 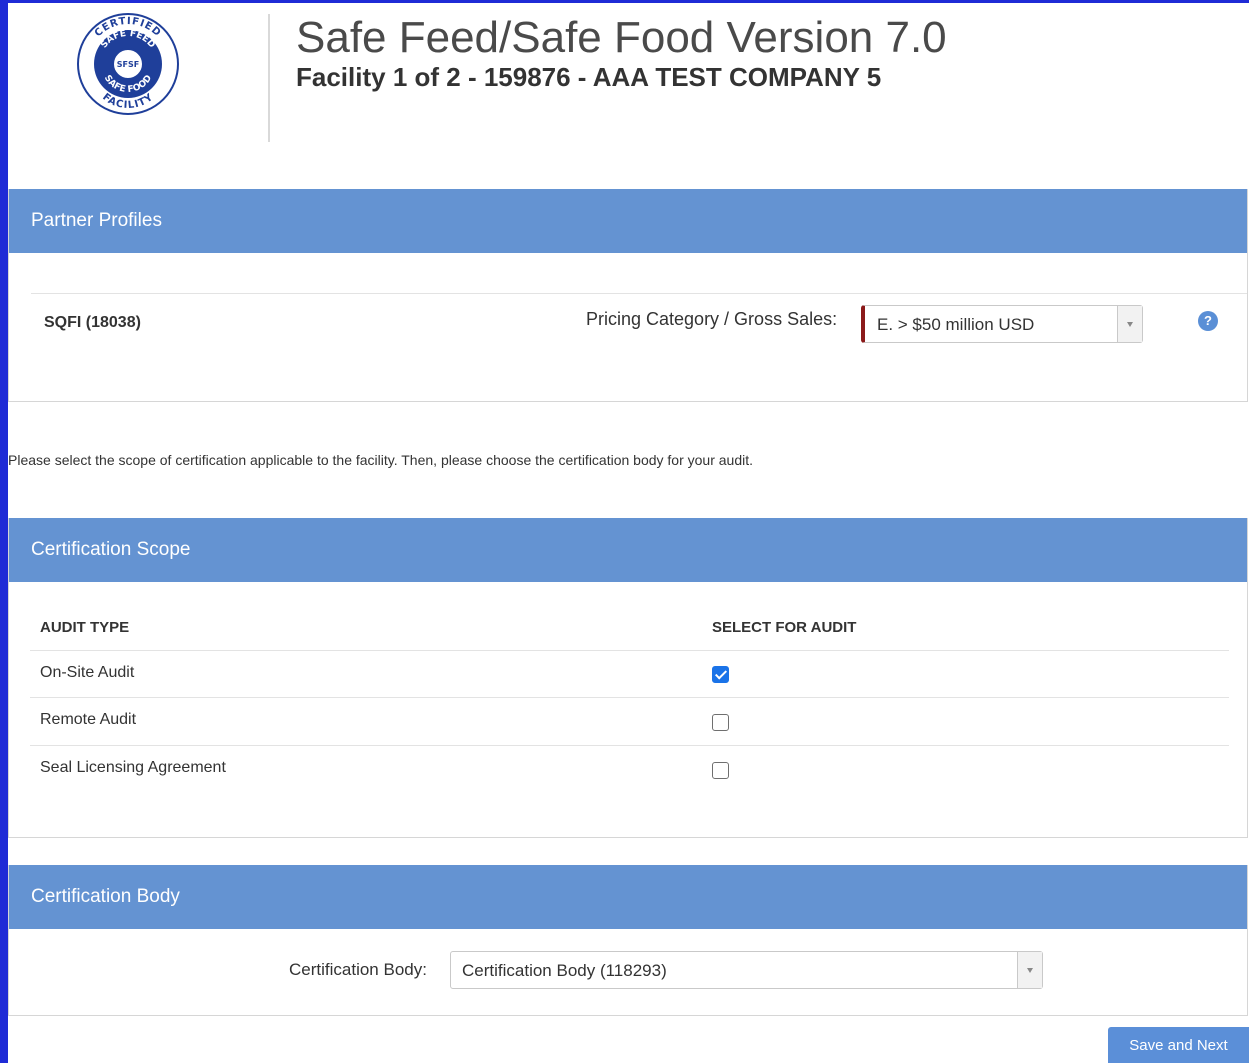 I want to click on window-frame-top, so click(x=624, y=1).